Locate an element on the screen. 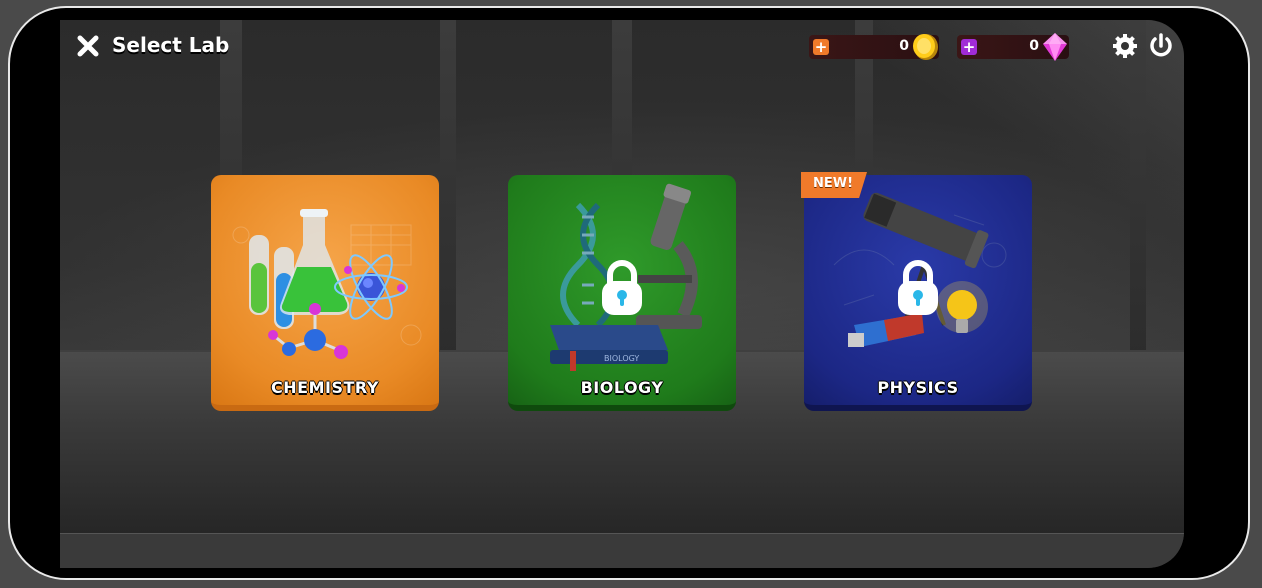 The image size is (1262, 588). lab-card-physics: PHYSICS is located at coordinates (918, 293).